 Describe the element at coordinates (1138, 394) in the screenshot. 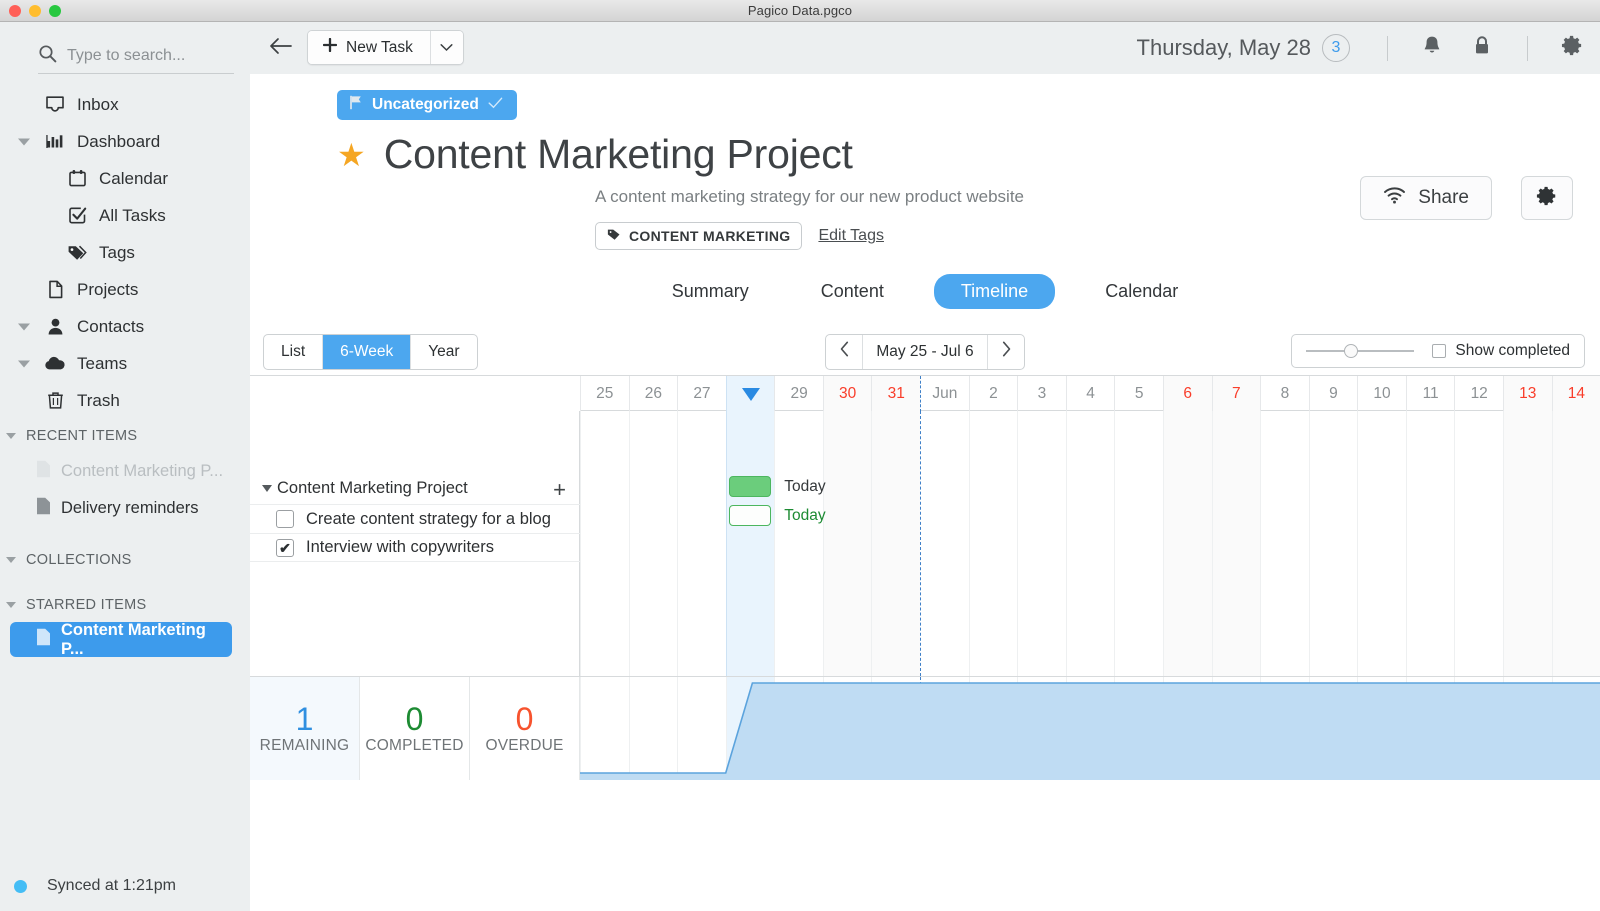

I see `gantt-day-header: 5` at that location.